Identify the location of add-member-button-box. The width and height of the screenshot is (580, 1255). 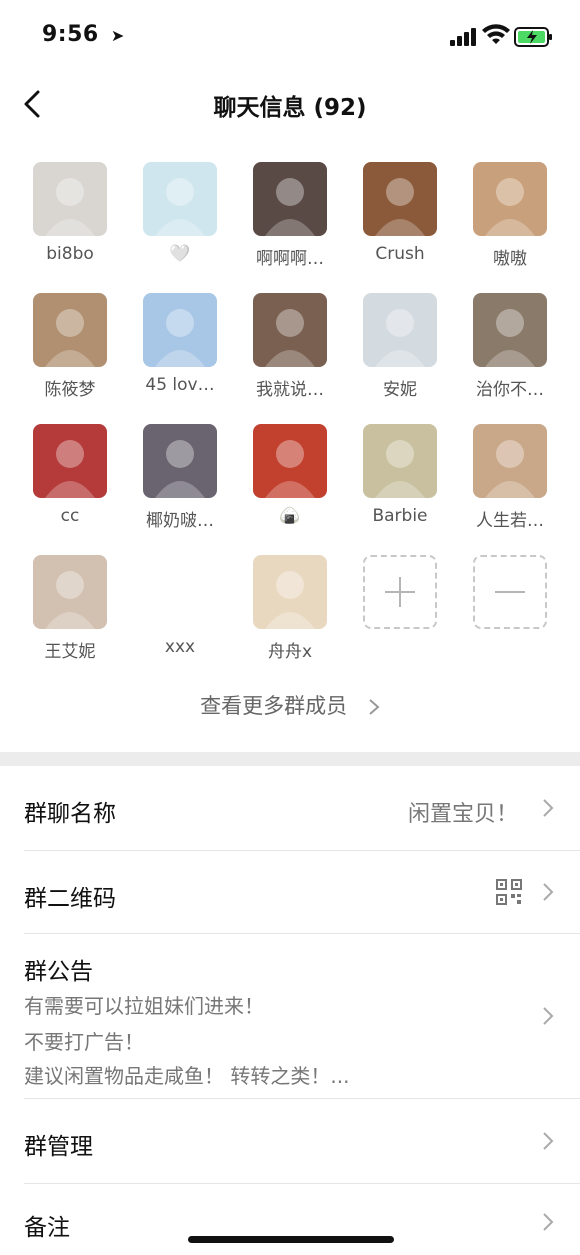
(400, 592).